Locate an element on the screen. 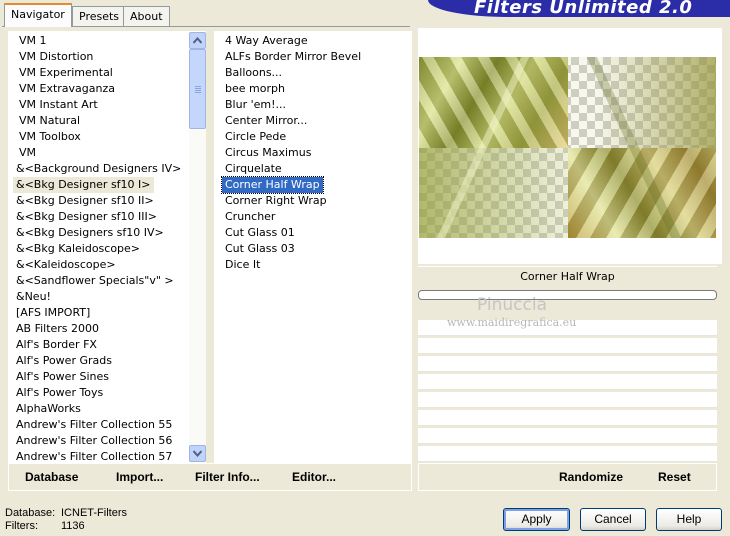 This screenshot has width=730, height=536. tab-navigator: Navigator is located at coordinates (38, 15).